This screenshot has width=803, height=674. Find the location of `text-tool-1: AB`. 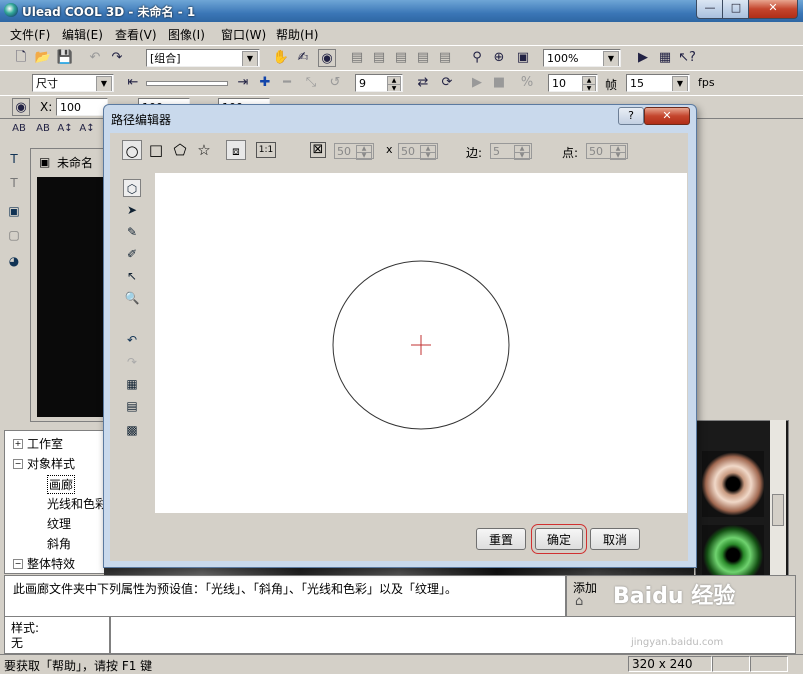

text-tool-1: AB is located at coordinates (19, 129).